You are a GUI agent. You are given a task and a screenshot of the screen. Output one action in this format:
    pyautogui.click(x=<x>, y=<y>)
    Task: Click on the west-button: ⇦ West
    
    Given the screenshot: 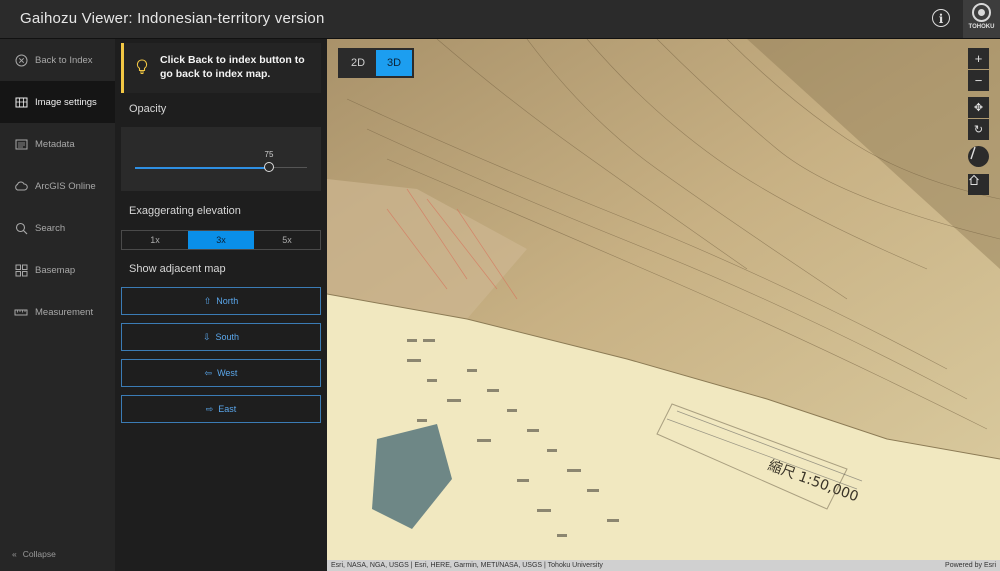 What is the action you would take?
    pyautogui.click(x=221, y=373)
    